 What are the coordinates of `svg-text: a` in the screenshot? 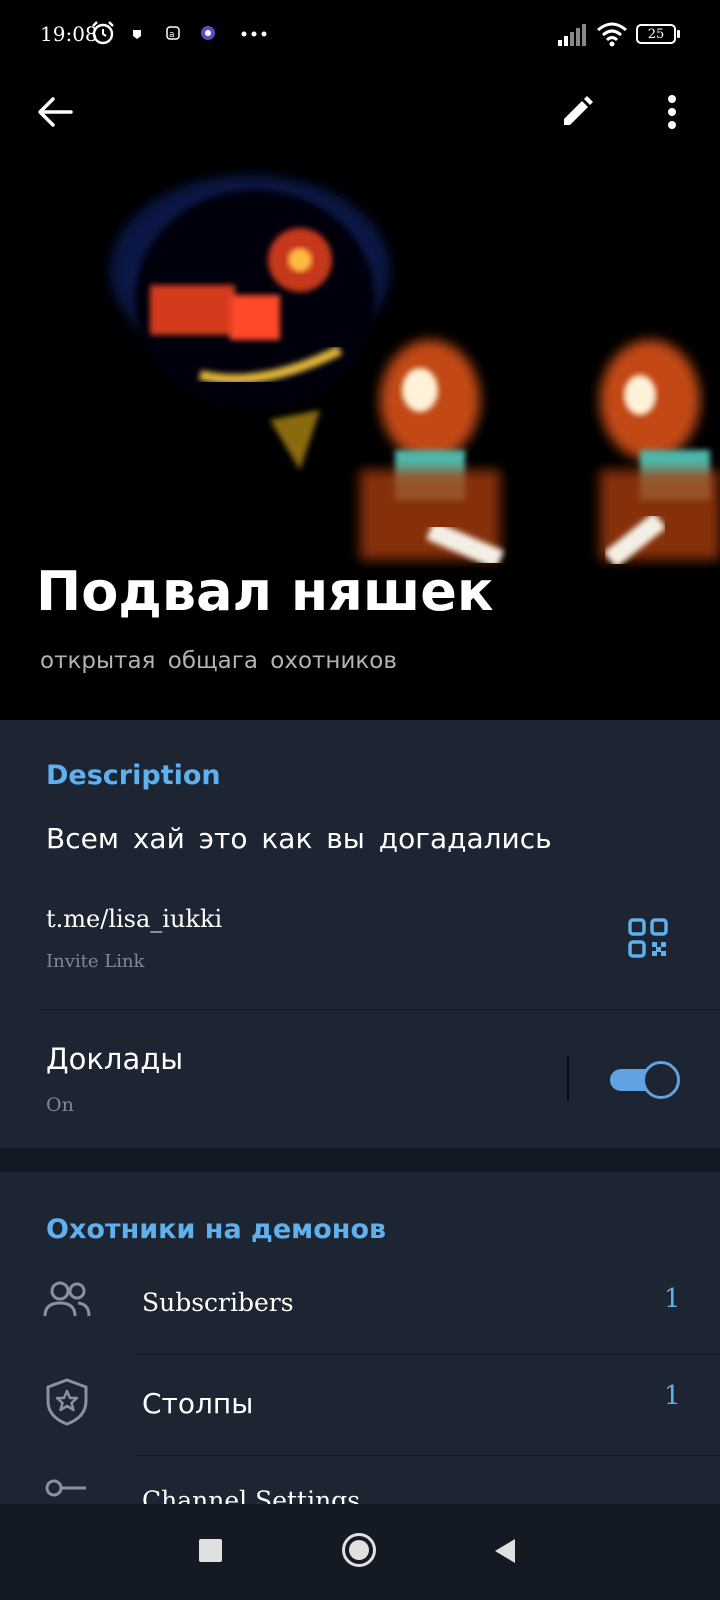 It's located at (172, 35).